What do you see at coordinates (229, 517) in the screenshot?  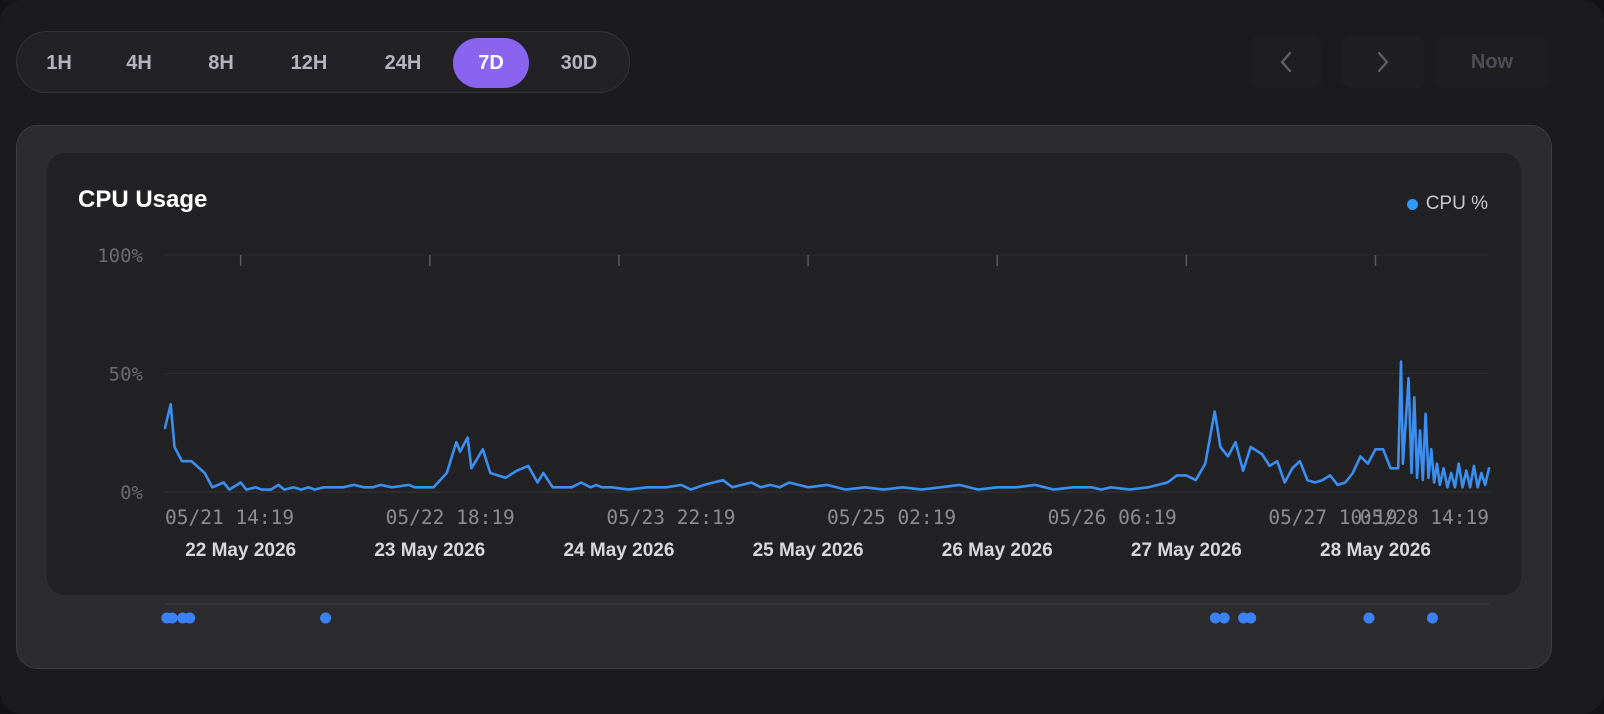 I see `x-tick-label: 05/21 14:19` at bounding box center [229, 517].